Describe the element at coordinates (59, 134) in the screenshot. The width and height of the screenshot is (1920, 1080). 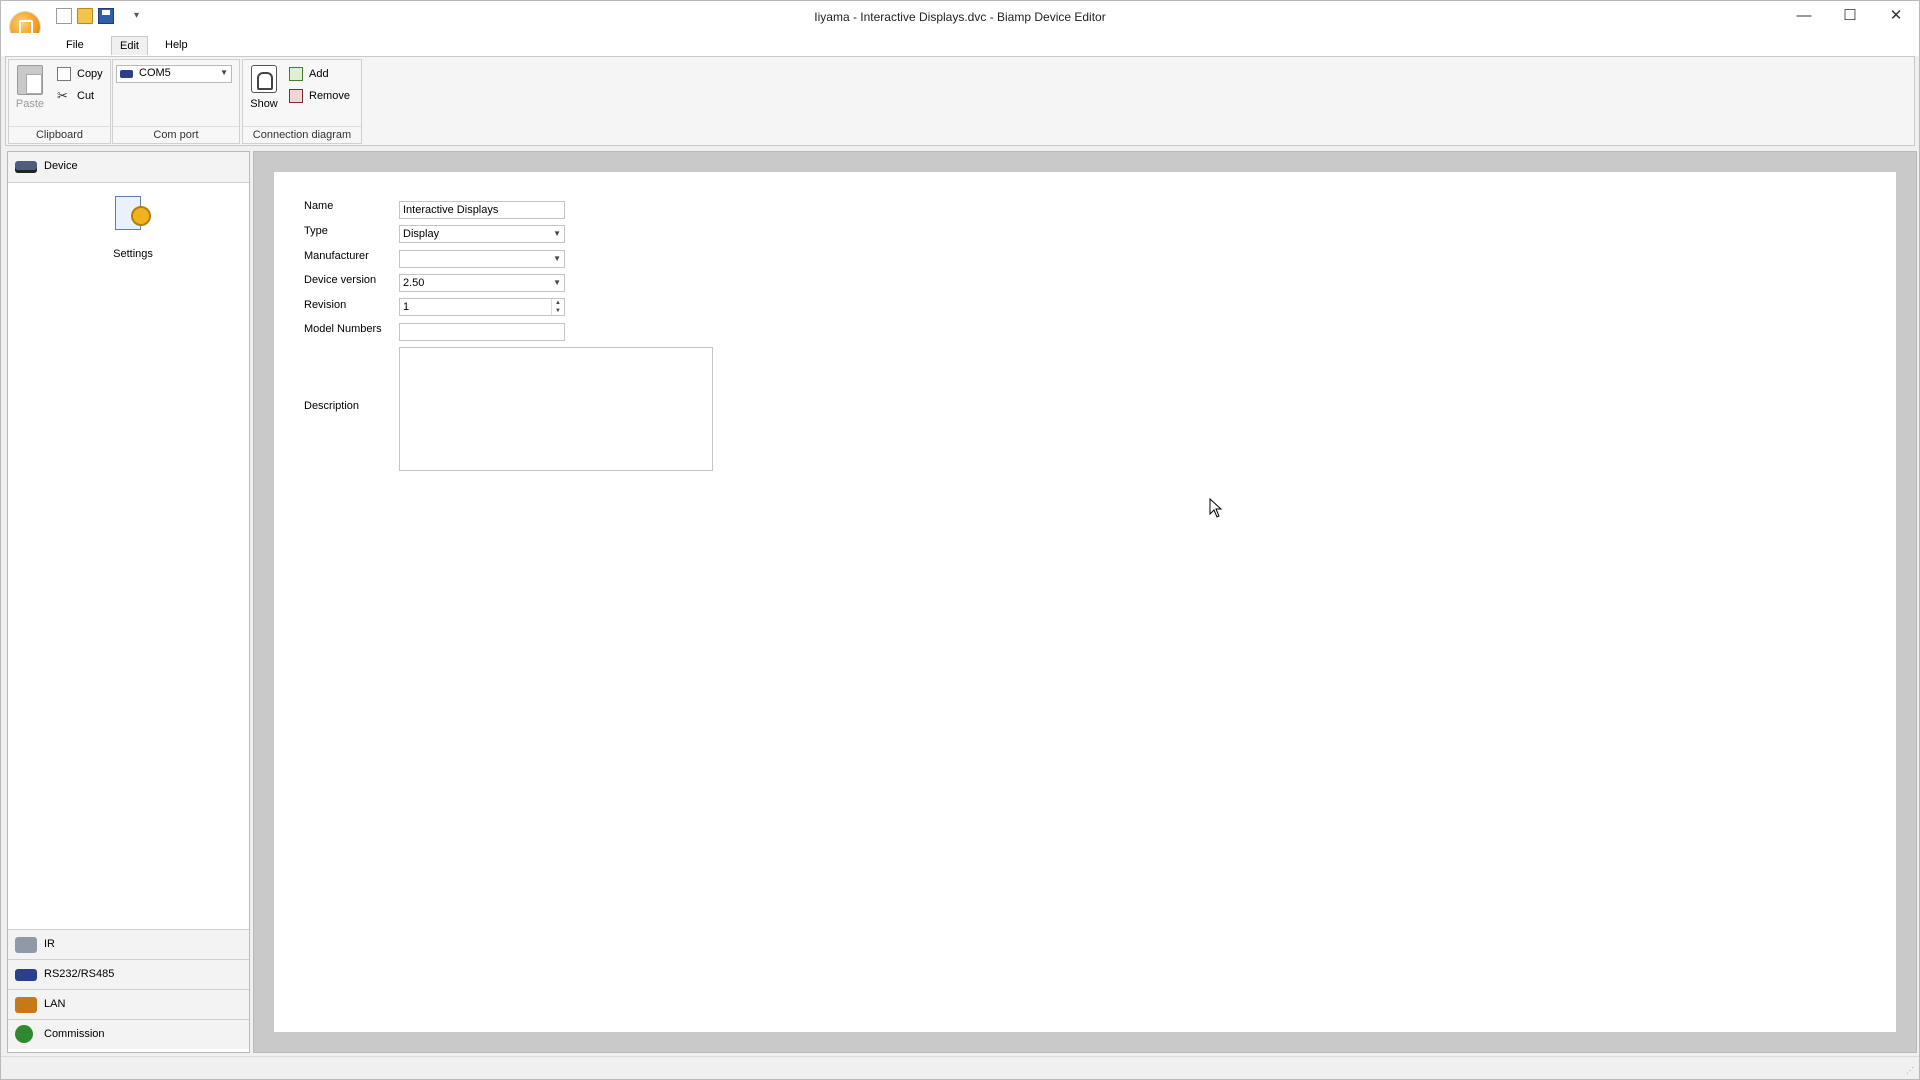
I see `clipboard-group-label: Clipboard` at that location.